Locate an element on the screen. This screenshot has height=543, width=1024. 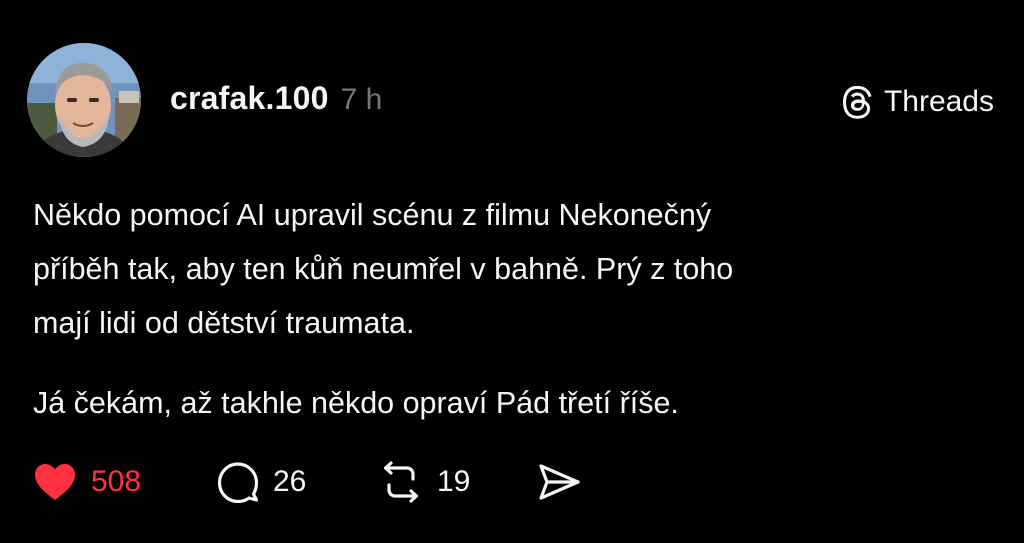
repost-button: 19 is located at coordinates (458, 482).